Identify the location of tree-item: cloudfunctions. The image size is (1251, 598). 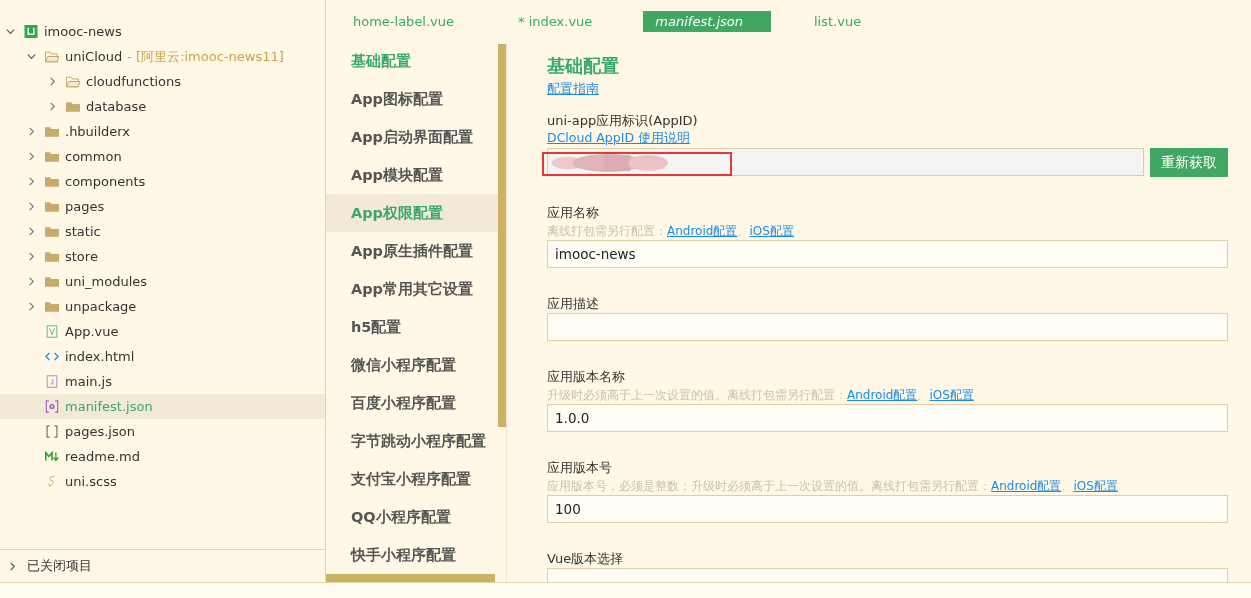
(162, 81).